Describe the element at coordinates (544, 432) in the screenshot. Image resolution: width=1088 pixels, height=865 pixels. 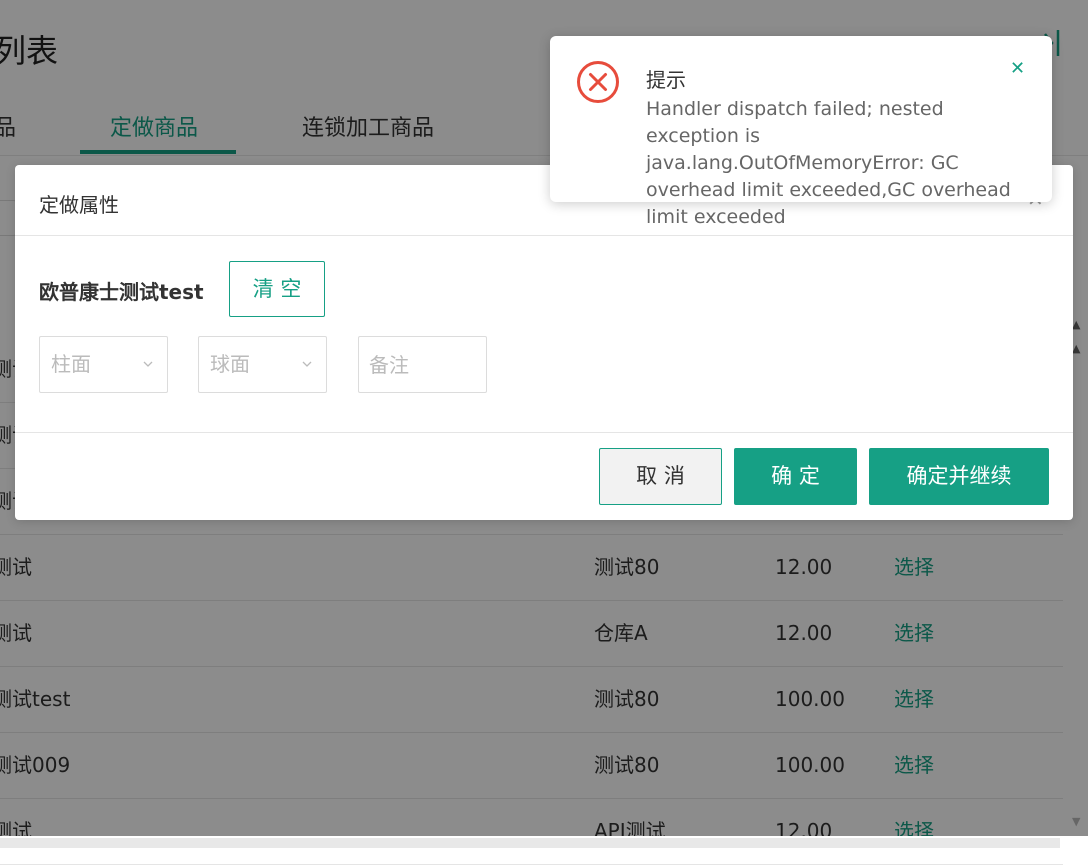
I see `dialog-footer-divider` at that location.